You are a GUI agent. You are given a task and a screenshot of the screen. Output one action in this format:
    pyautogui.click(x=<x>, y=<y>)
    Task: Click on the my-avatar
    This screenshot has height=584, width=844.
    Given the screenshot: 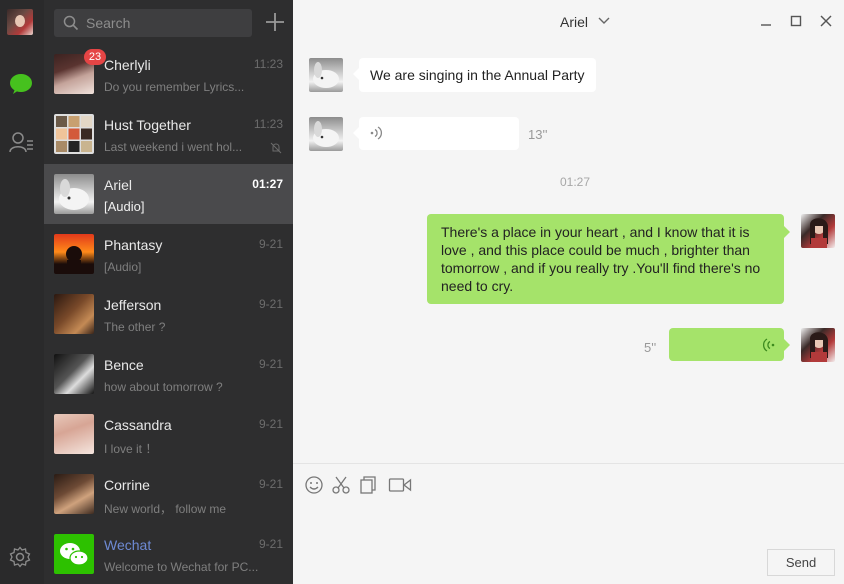 What is the action you would take?
    pyautogui.click(x=20, y=22)
    